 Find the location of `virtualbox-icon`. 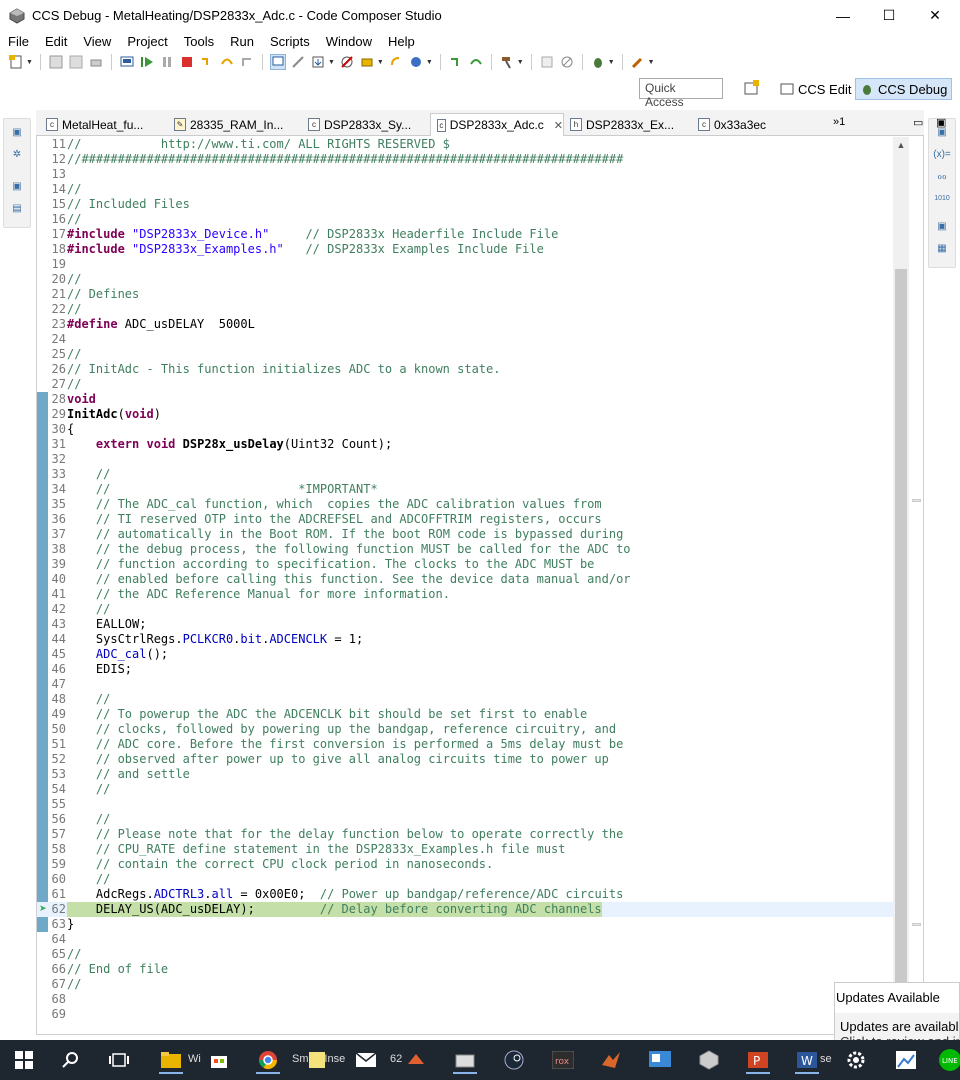

virtualbox-icon is located at coordinates (709, 1060).